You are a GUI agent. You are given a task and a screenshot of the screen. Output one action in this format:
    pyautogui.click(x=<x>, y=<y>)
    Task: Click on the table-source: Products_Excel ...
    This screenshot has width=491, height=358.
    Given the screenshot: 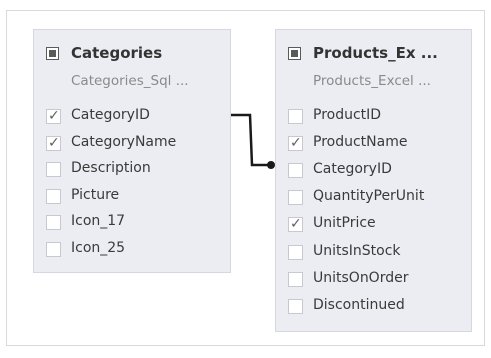 What is the action you would take?
    pyautogui.click(x=372, y=81)
    